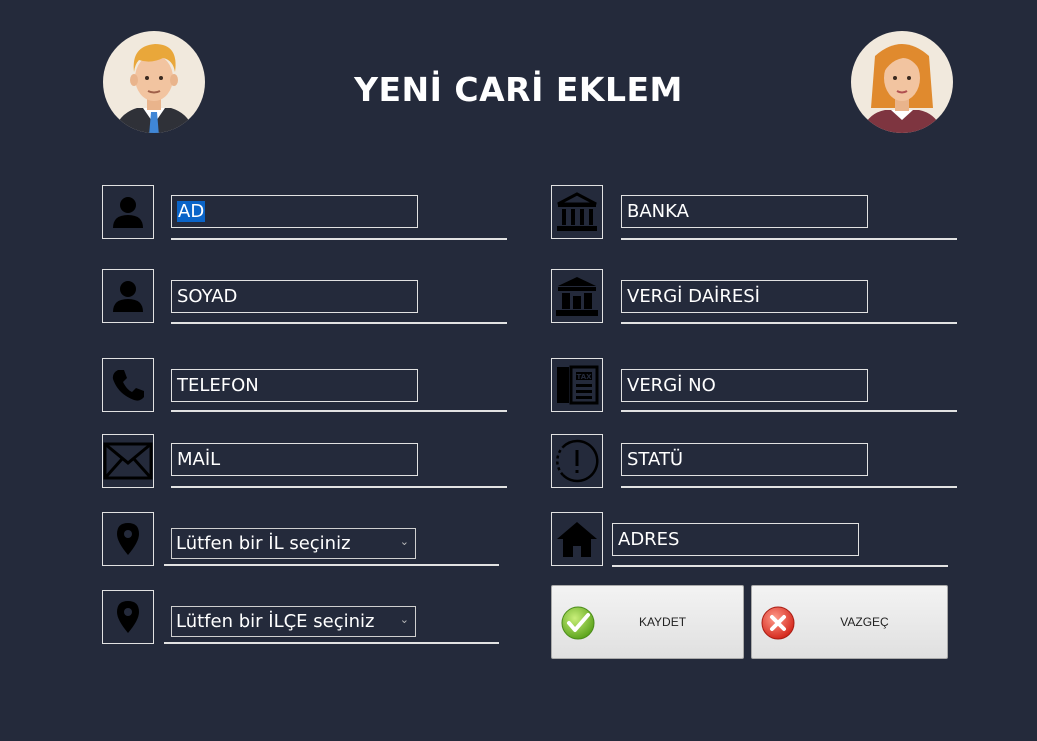 Image resolution: width=1037 pixels, height=741 pixels. Describe the element at coordinates (789, 323) in the screenshot. I see `tax-office-underline` at that location.